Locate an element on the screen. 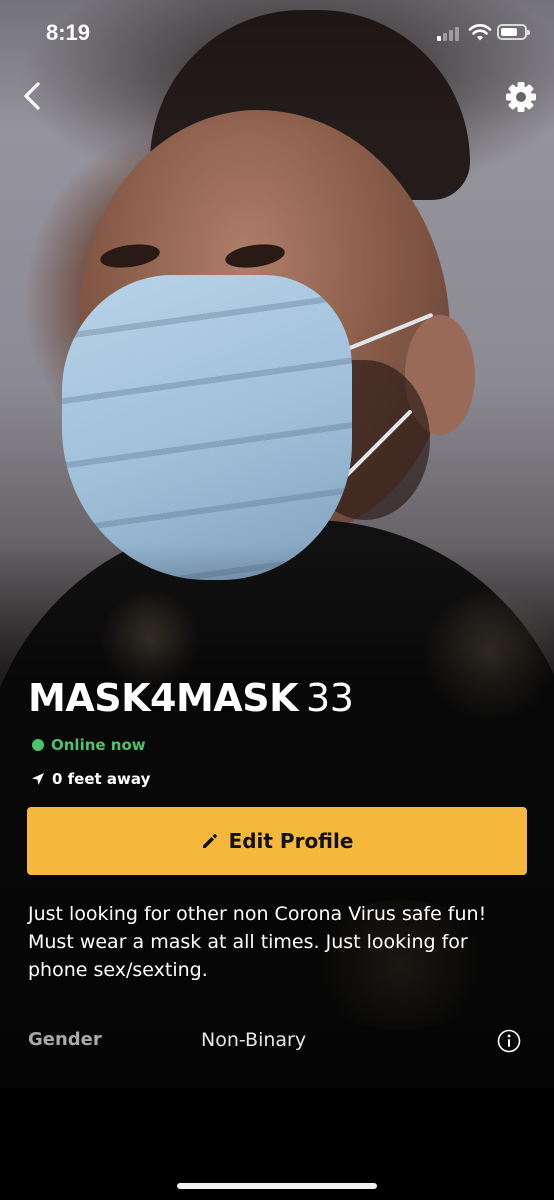  distance-info: 0 feet away is located at coordinates (90, 779).